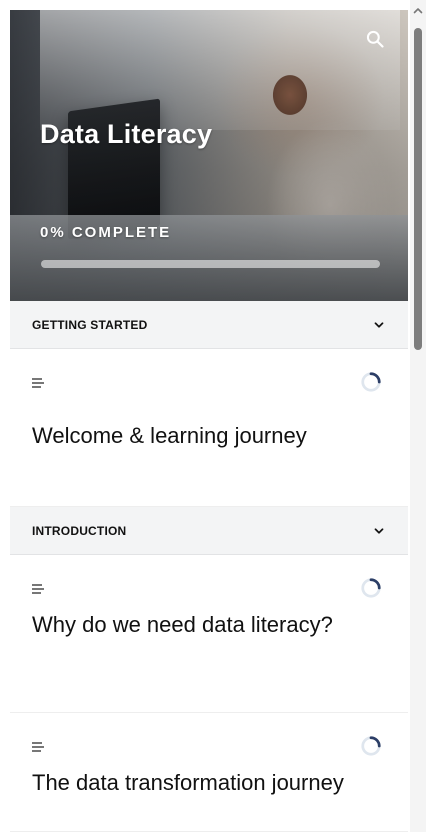 This screenshot has width=426, height=832. I want to click on section-header-getting-started: GETTING STARTED, so click(209, 325).